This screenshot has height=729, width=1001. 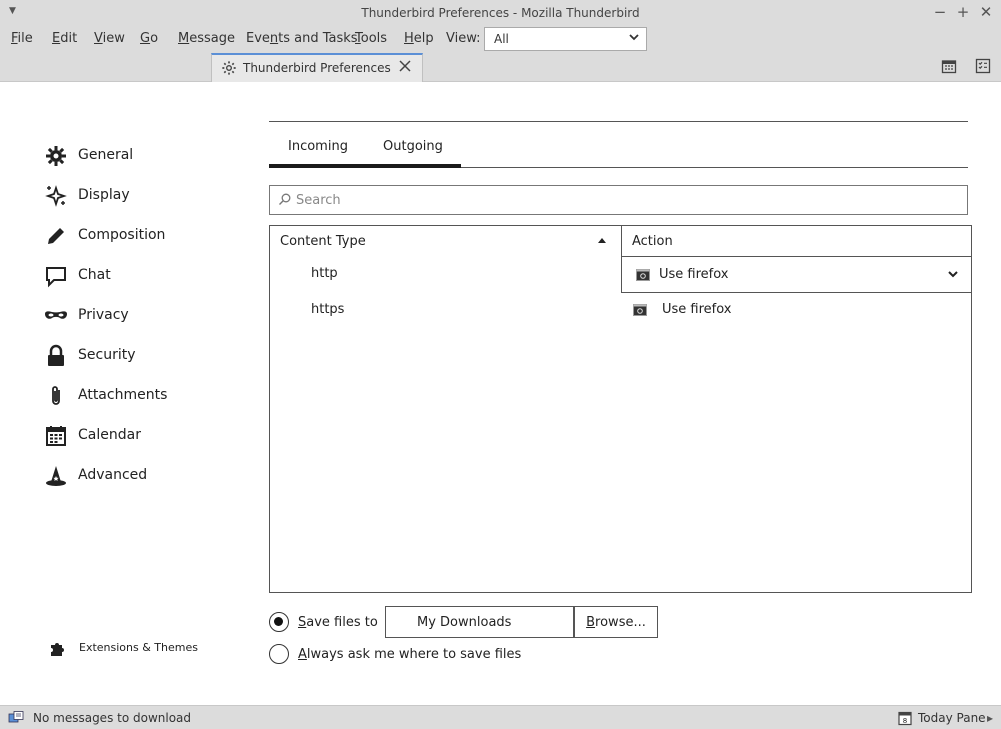 I want to click on nav-item-general: General, so click(x=144, y=156).